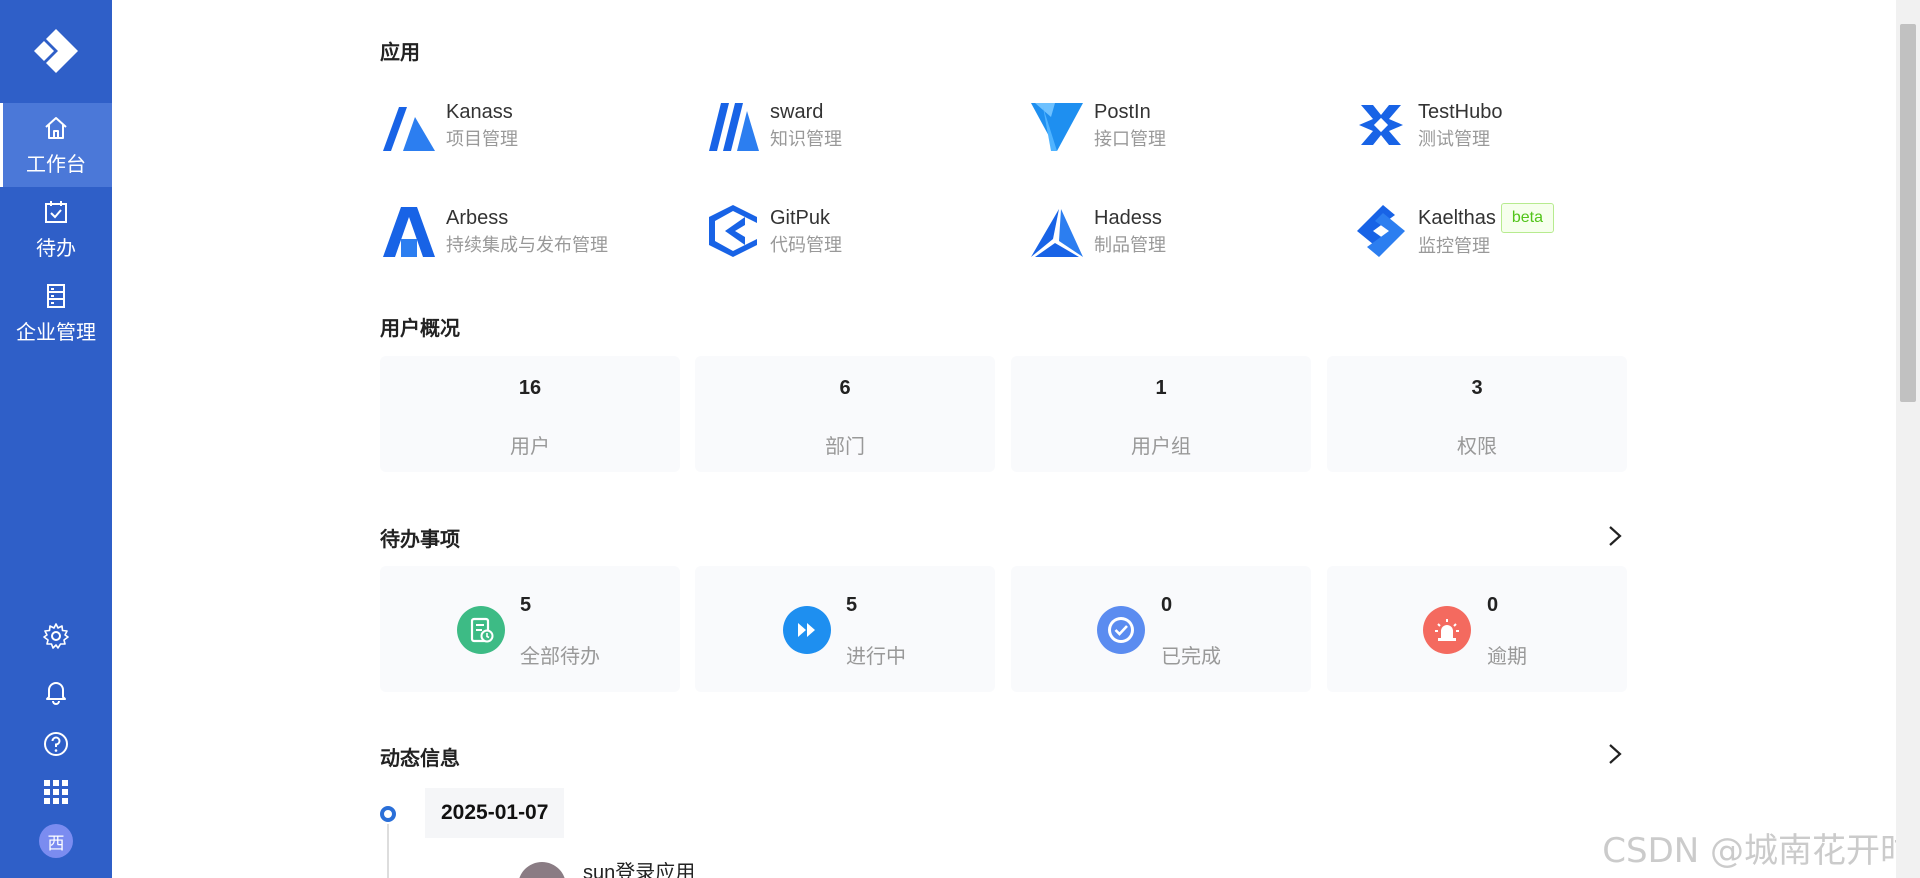 This screenshot has height=878, width=1920. What do you see at coordinates (420, 540) in the screenshot?
I see `todos-title: 待办事项` at bounding box center [420, 540].